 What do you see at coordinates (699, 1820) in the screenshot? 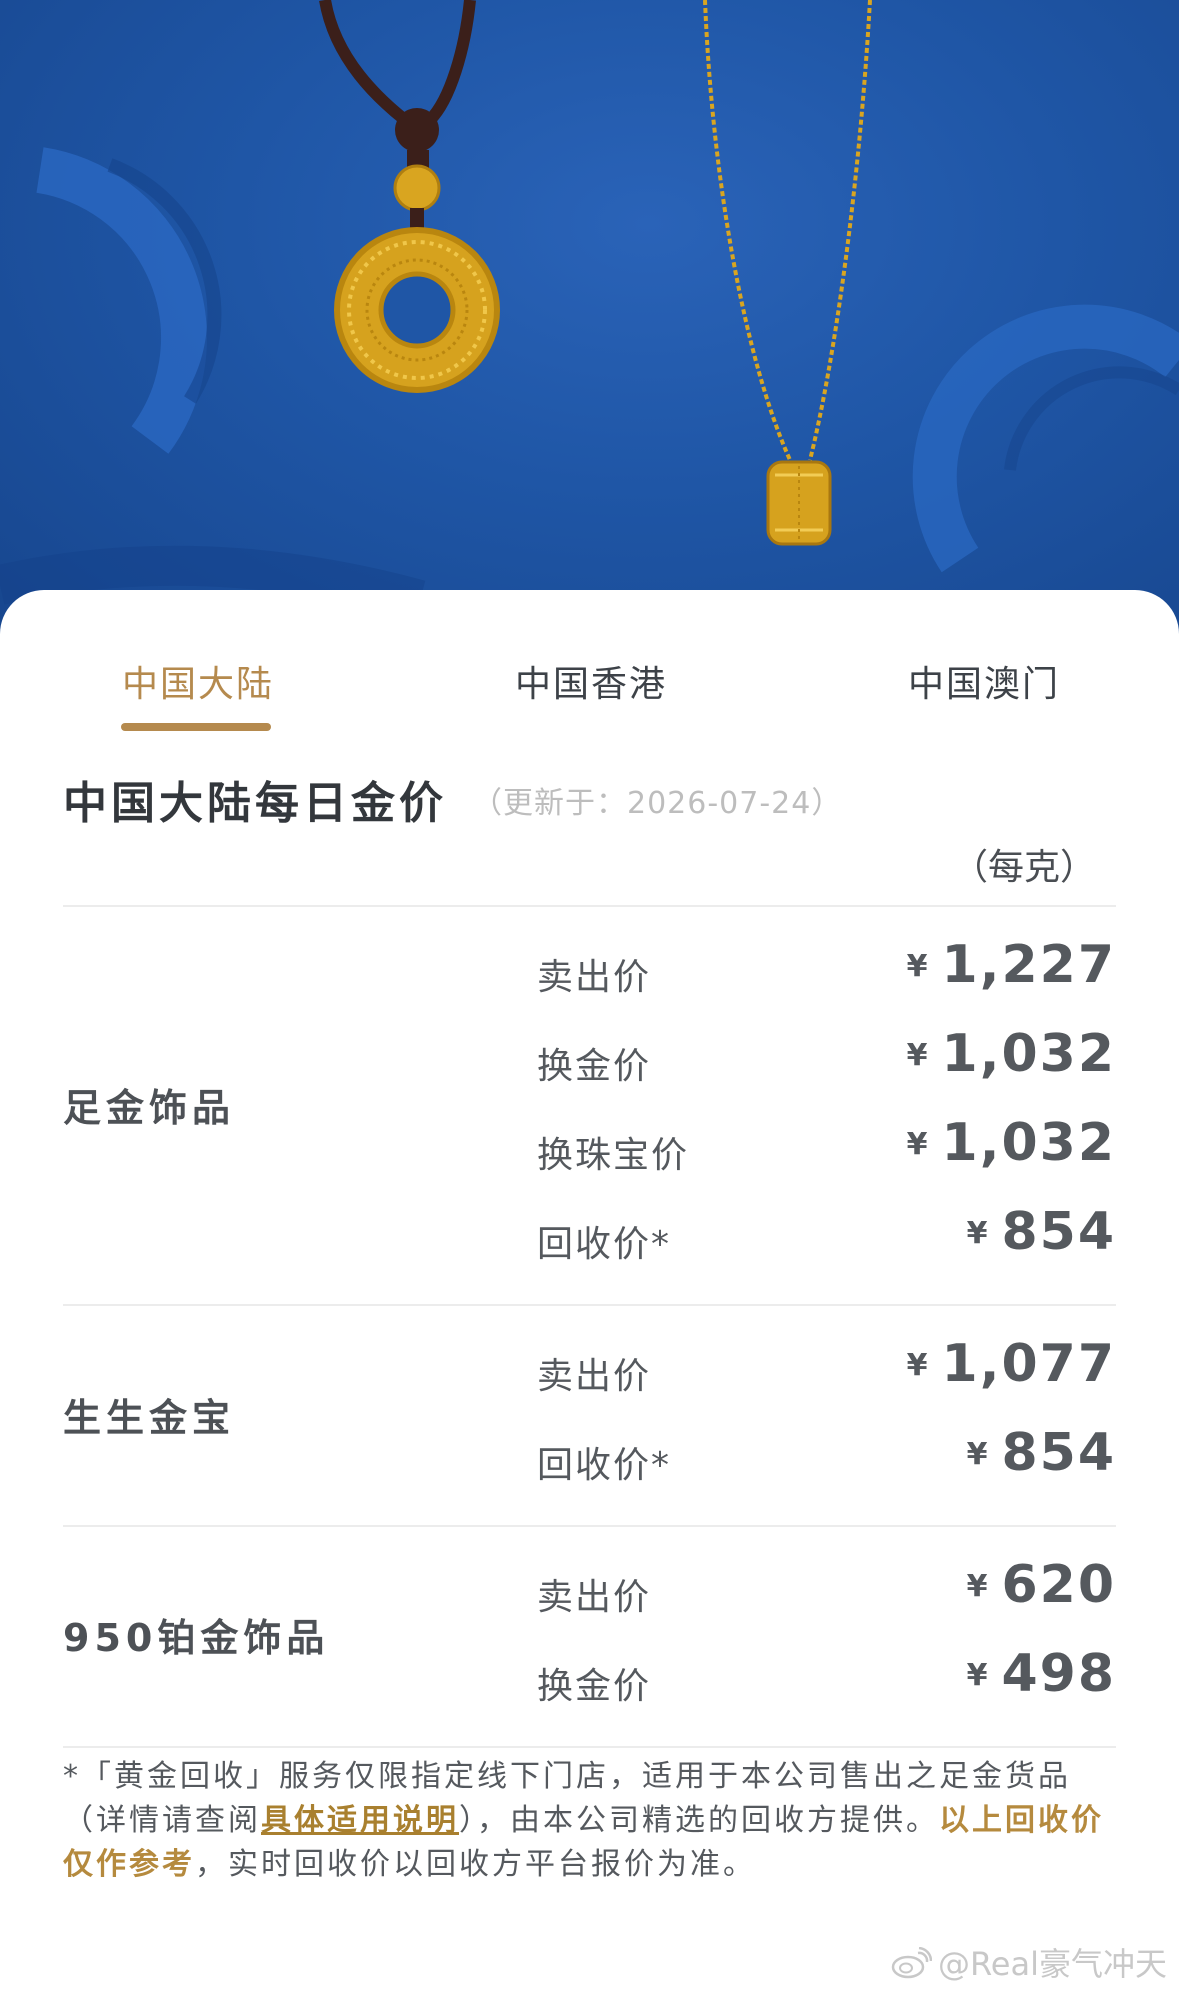
I see `disclaimer-text: ），由本公司精选的回收方提供。` at bounding box center [699, 1820].